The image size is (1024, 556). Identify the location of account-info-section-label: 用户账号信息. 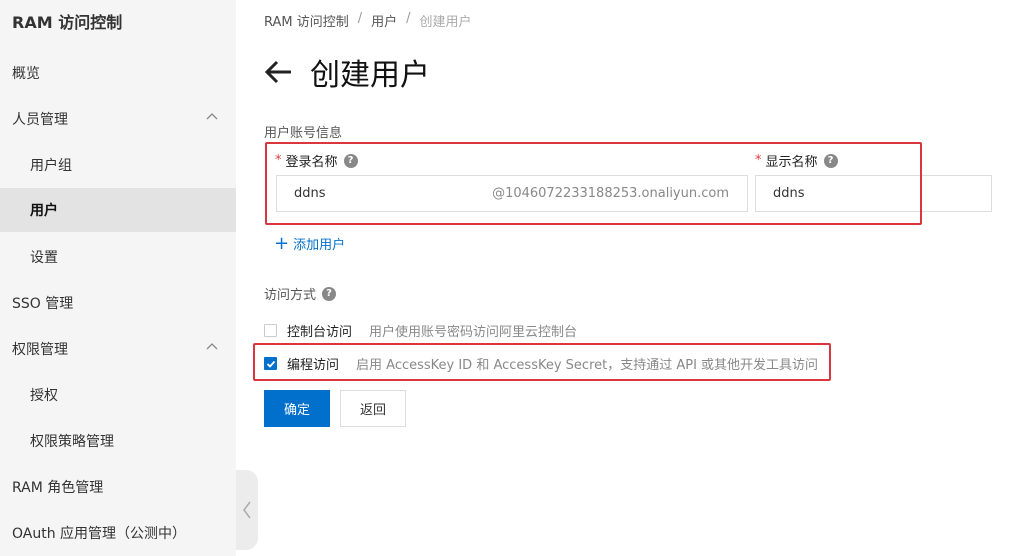
(303, 133).